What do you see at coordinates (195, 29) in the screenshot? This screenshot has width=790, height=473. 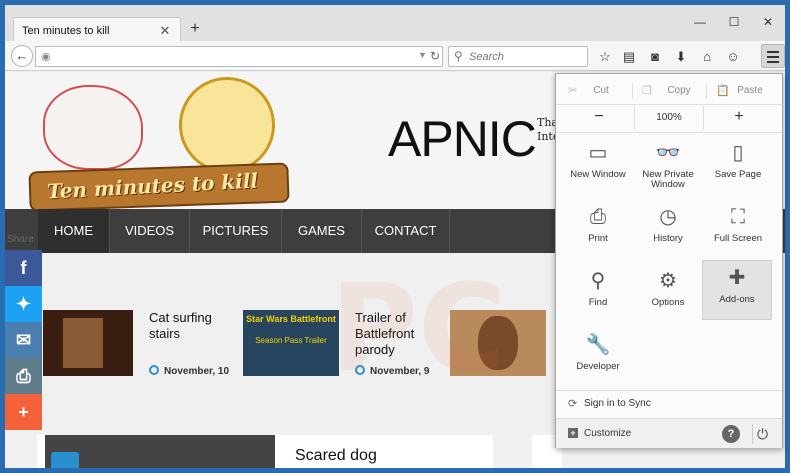 I see `new-tab-button: +` at bounding box center [195, 29].